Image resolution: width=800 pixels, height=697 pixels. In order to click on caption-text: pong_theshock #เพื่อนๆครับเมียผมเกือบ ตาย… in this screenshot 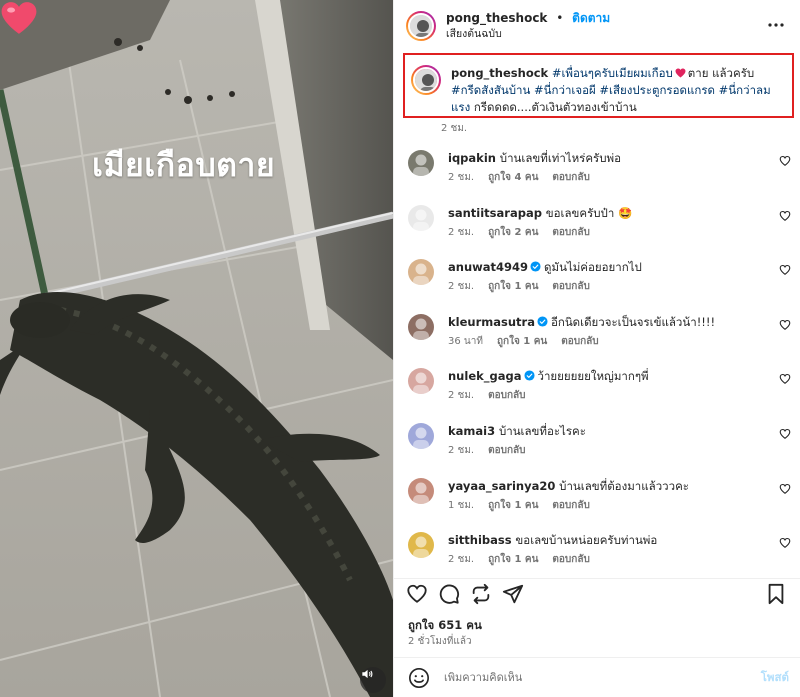, I will do `click(612, 90)`.